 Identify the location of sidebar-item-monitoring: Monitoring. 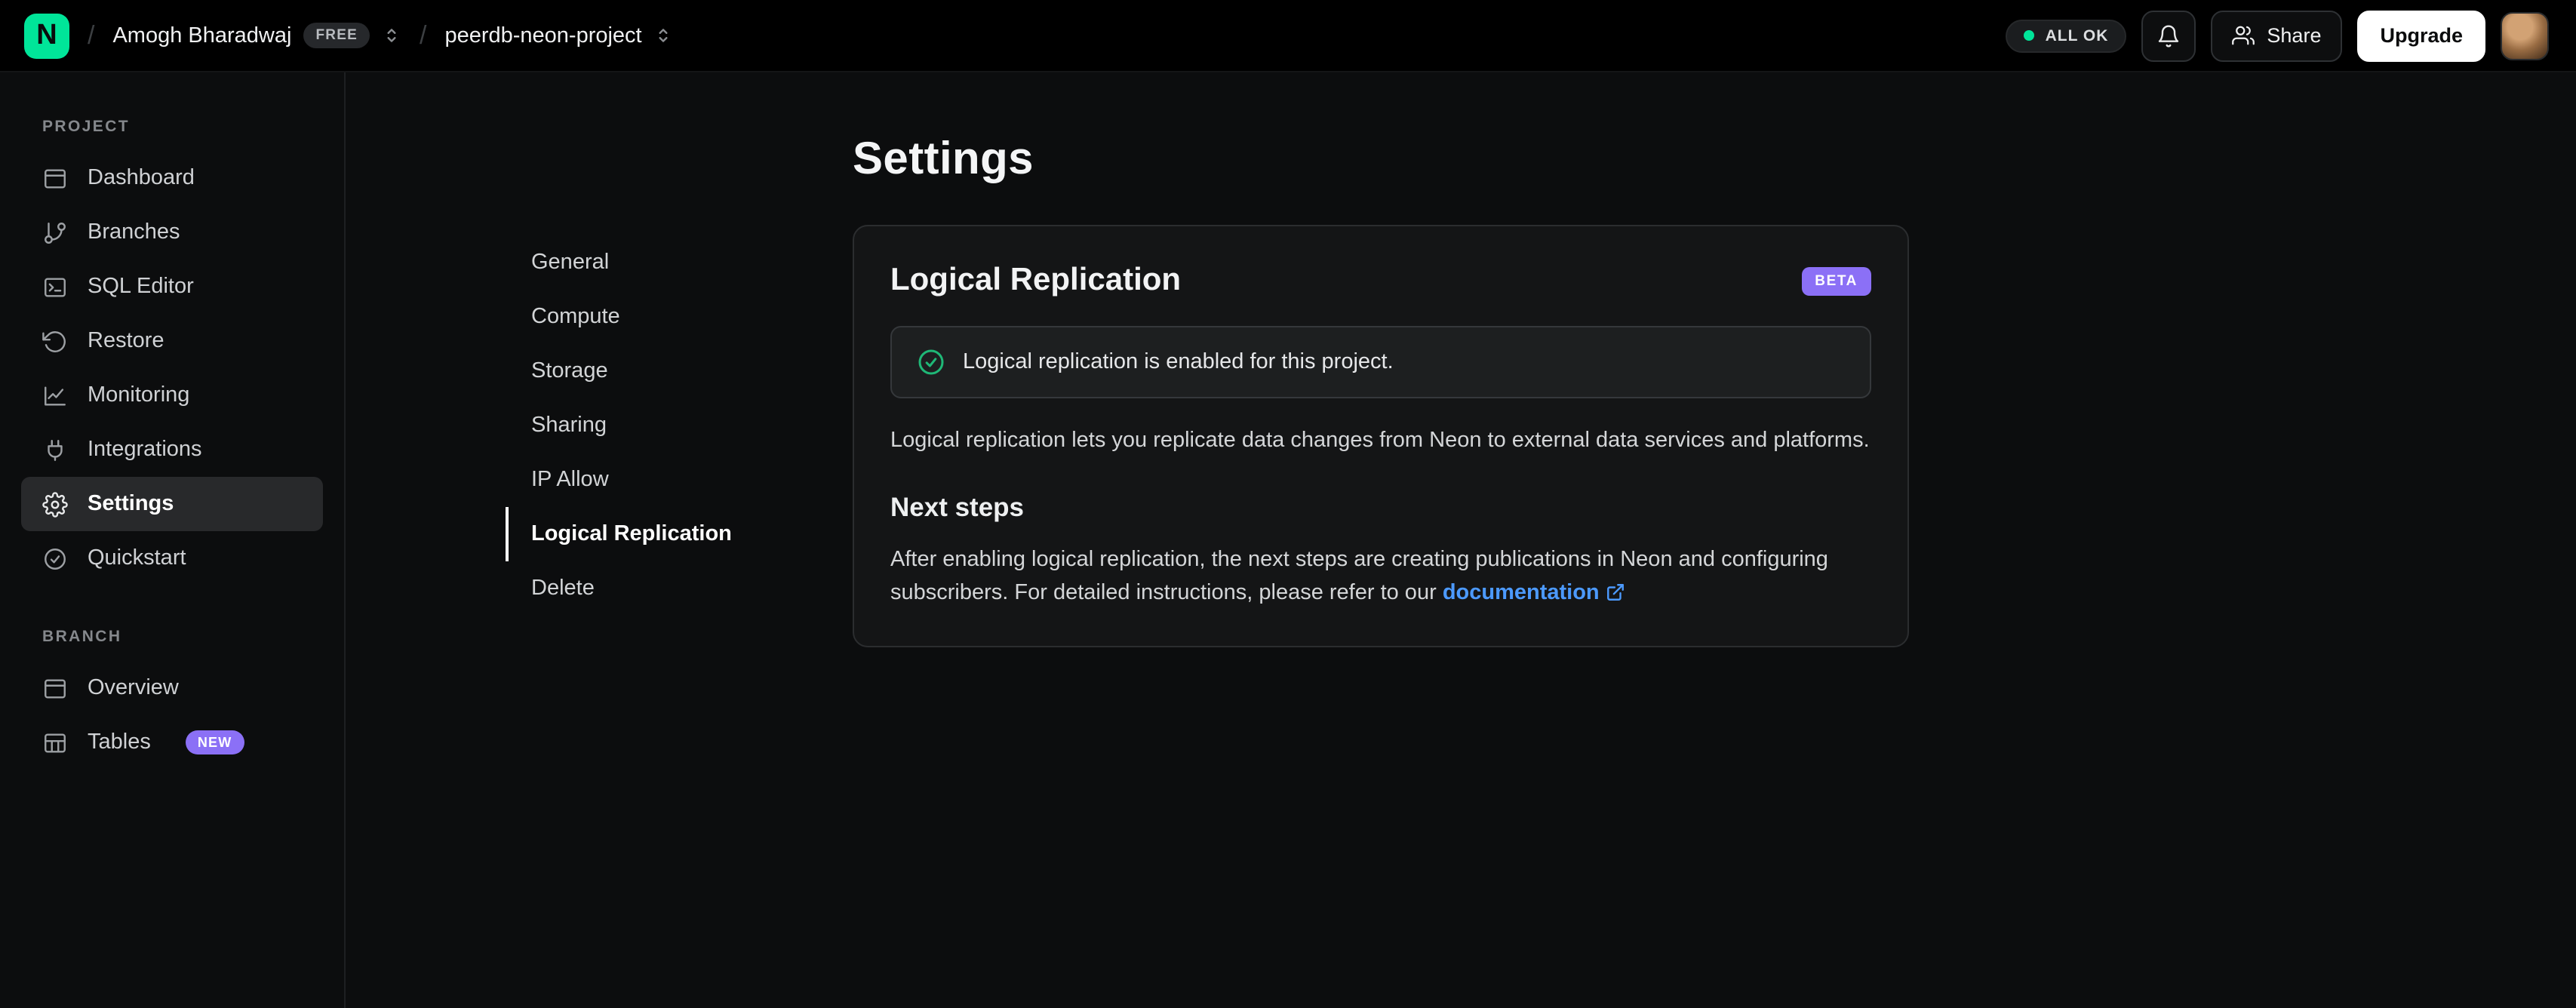
(172, 395).